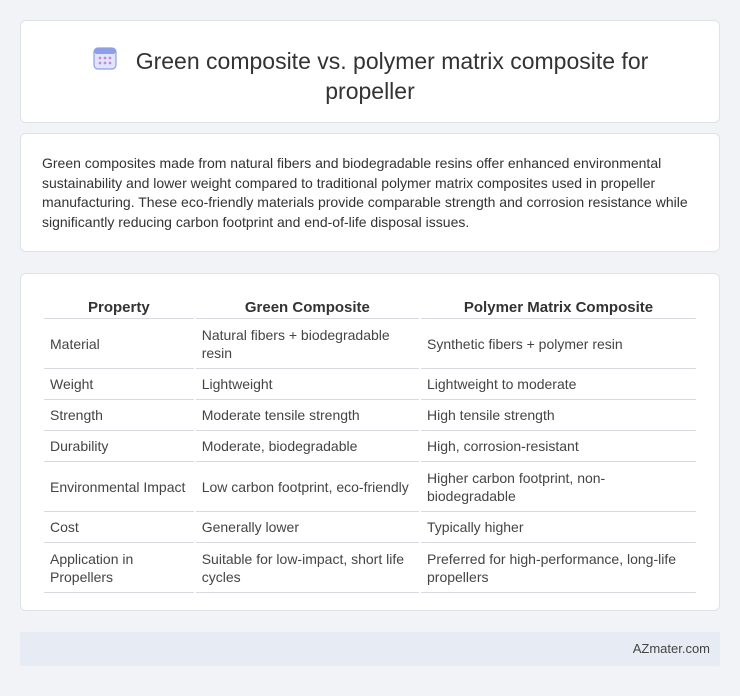 The image size is (740, 696). I want to click on footer-brand-link: AZmater.com, so click(671, 648).